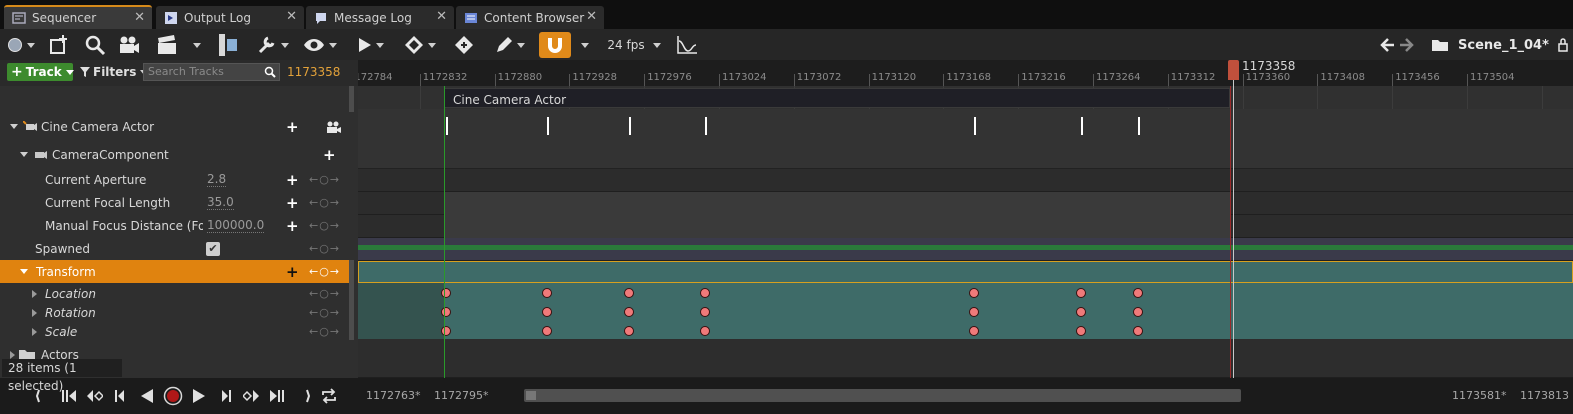 The width and height of the screenshot is (1573, 414). I want to click on outliner-scrollbar, so click(351, 99).